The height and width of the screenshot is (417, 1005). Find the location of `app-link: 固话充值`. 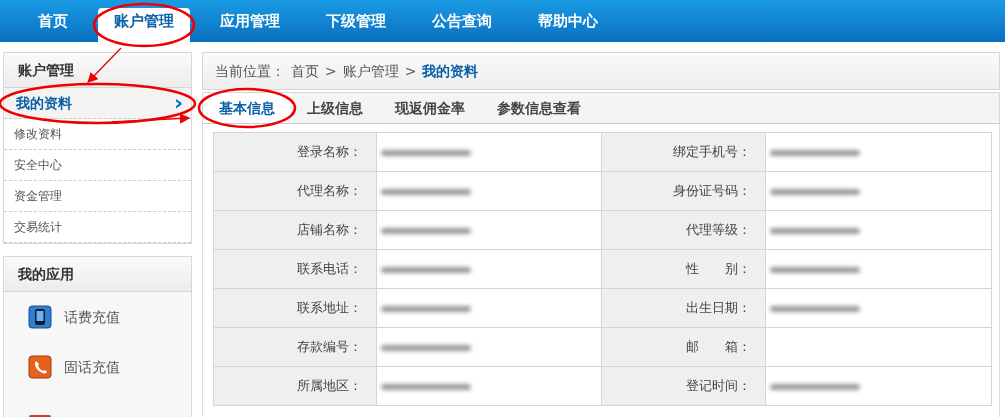

app-link: 固话充值 is located at coordinates (92, 367).